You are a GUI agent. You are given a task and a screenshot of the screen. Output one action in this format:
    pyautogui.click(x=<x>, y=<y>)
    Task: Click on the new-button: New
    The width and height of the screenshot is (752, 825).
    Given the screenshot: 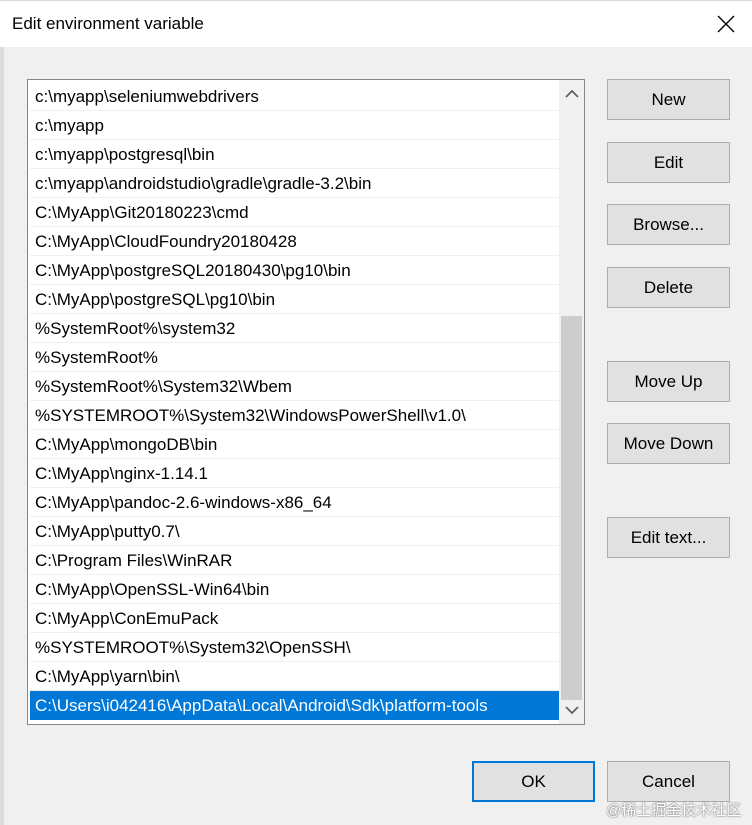 What is the action you would take?
    pyautogui.click(x=668, y=99)
    